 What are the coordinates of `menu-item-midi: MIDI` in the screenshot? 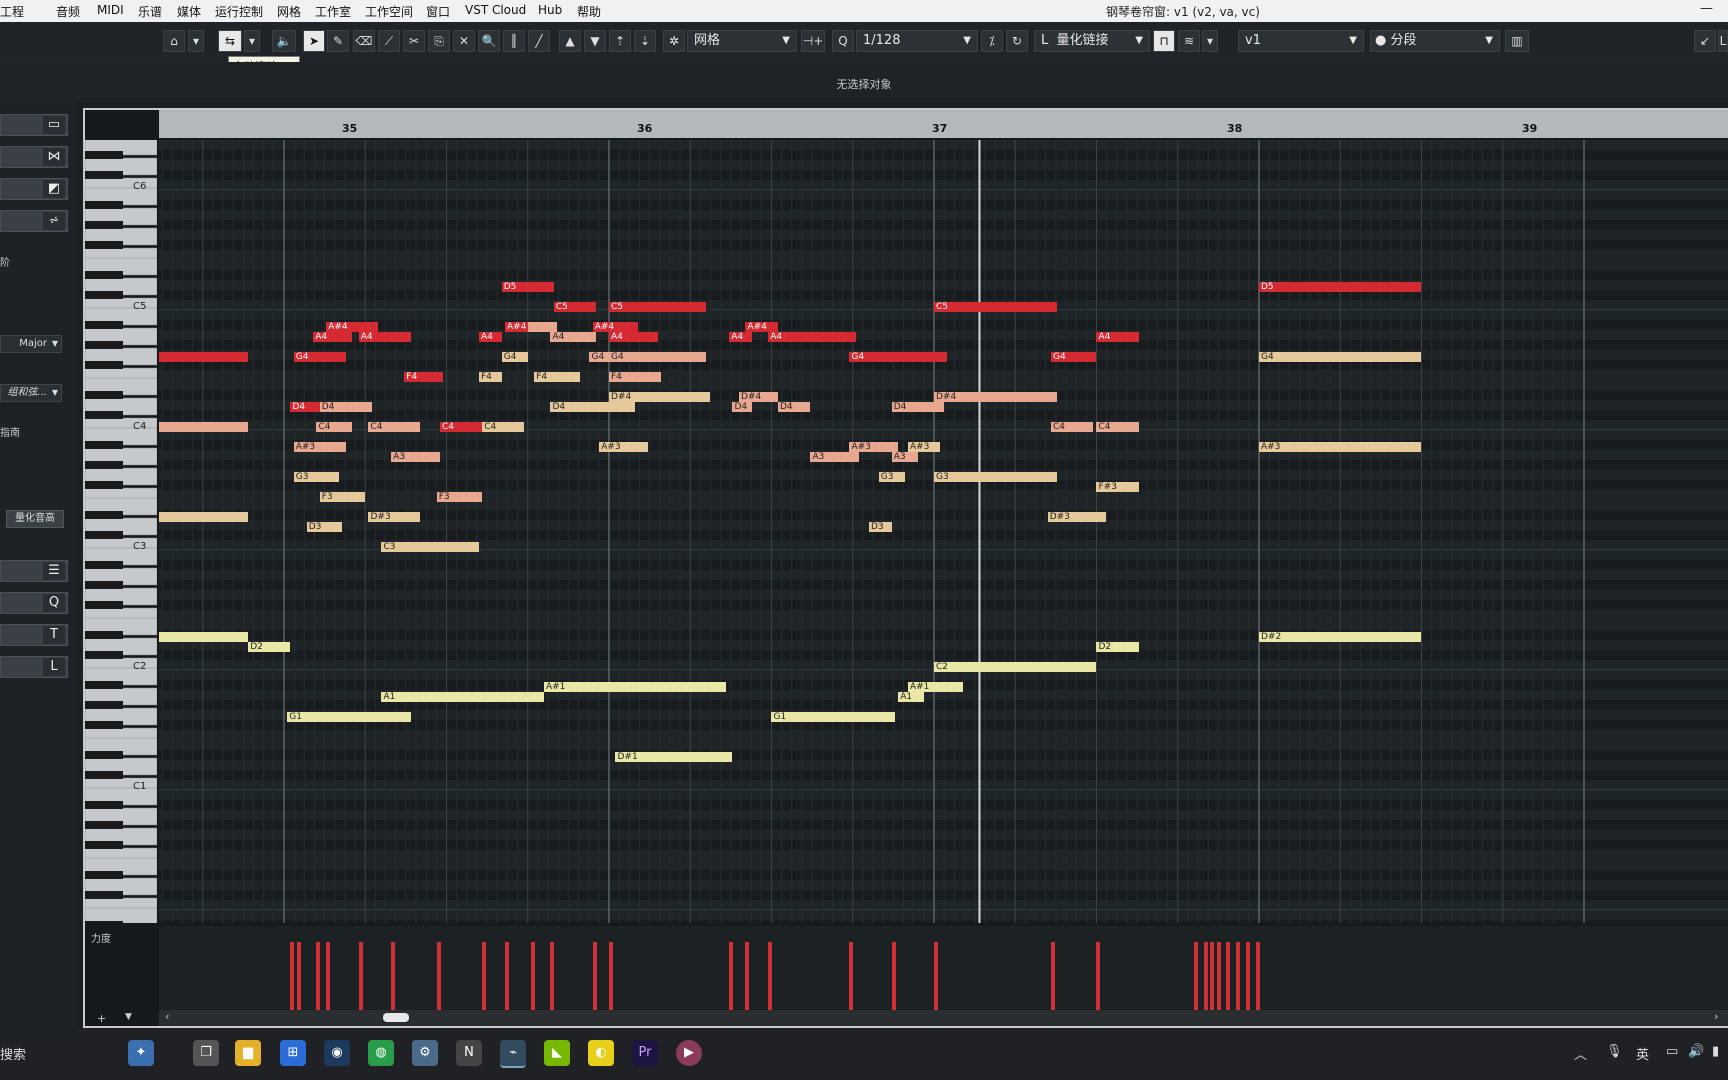 It's located at (110, 10).